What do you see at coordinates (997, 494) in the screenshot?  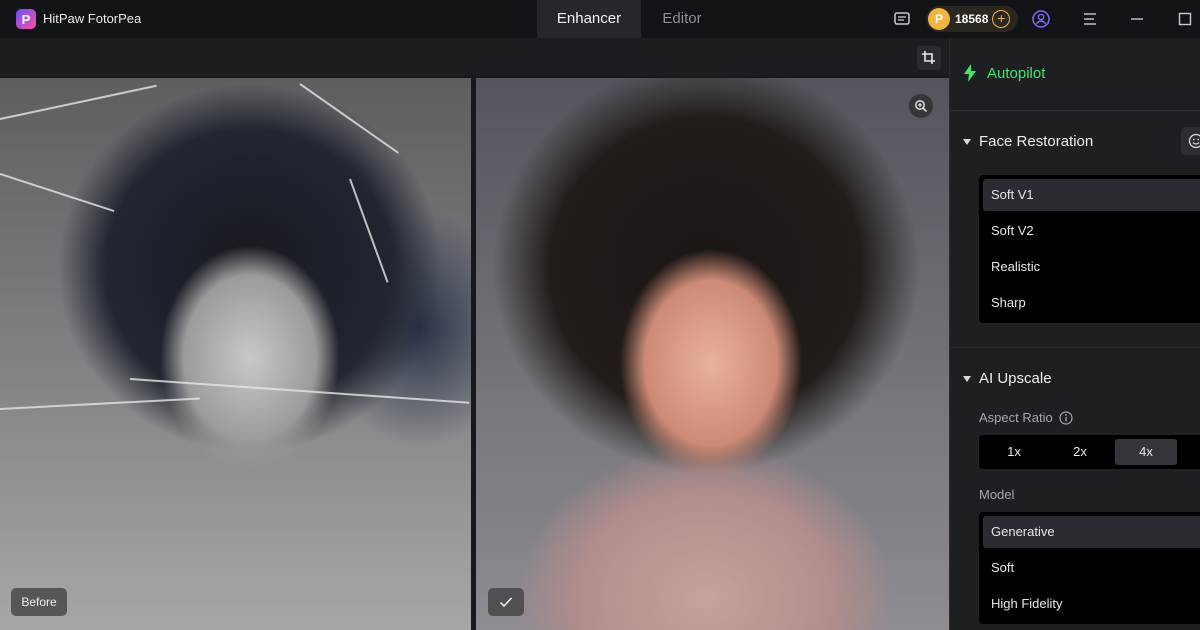 I see `model-label: Model` at bounding box center [997, 494].